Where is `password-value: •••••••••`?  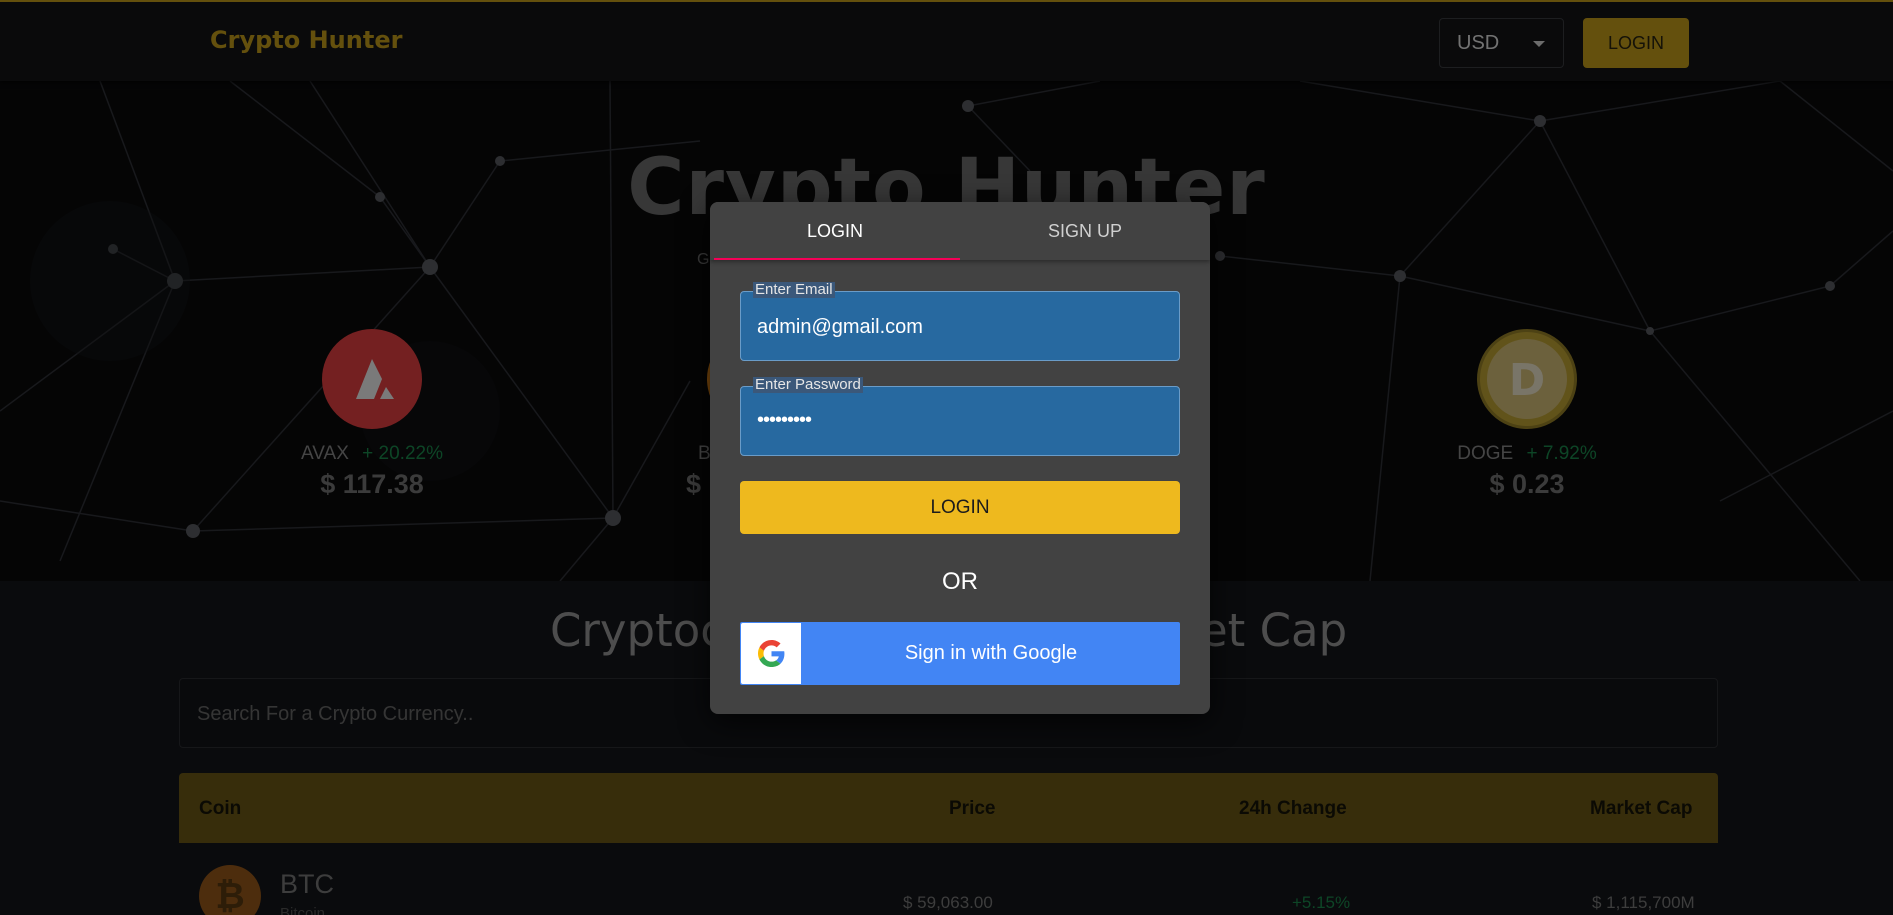
password-value: ••••••••• is located at coordinates (784, 420).